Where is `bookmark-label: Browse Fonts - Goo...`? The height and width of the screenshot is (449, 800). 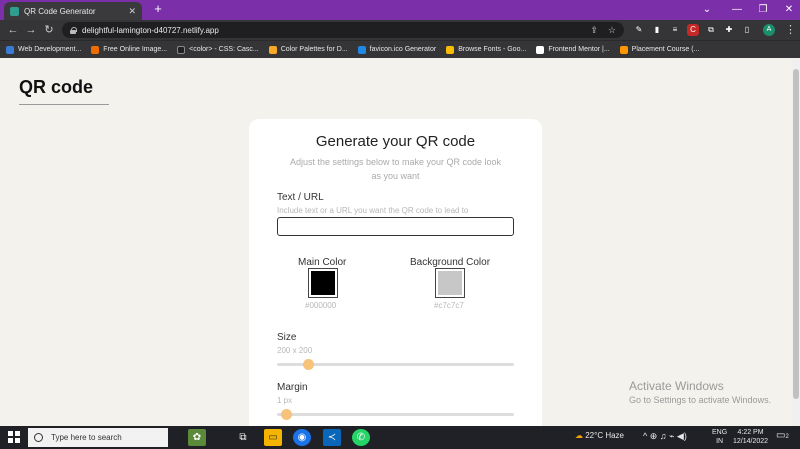 bookmark-label: Browse Fonts - Goo... is located at coordinates (492, 49).